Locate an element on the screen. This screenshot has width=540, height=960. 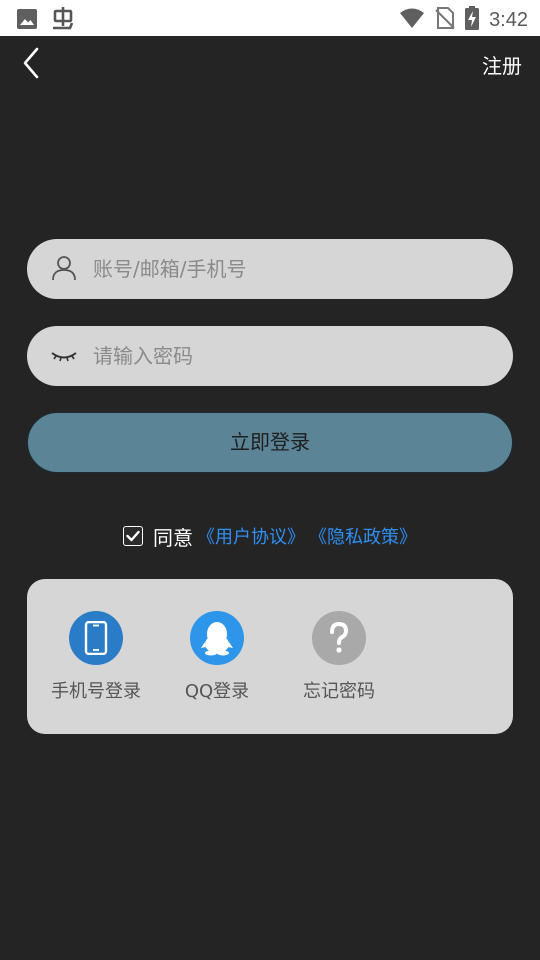
back-button is located at coordinates (32, 63).